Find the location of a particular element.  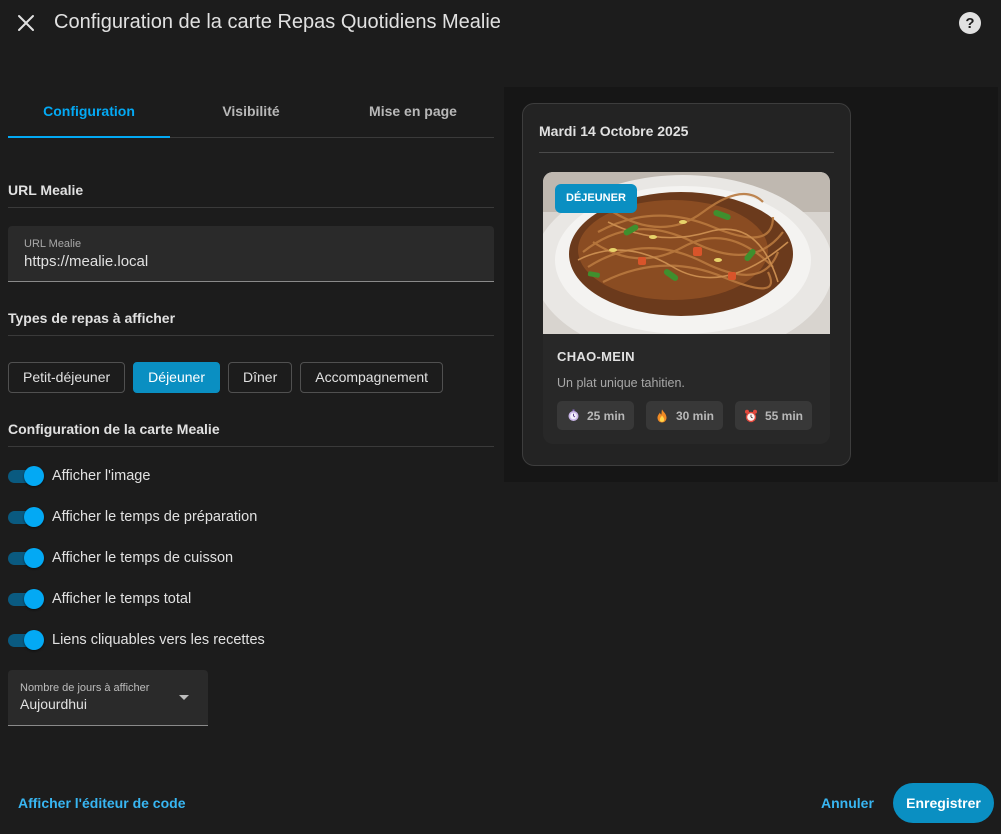

close-button is located at coordinates (26, 23).